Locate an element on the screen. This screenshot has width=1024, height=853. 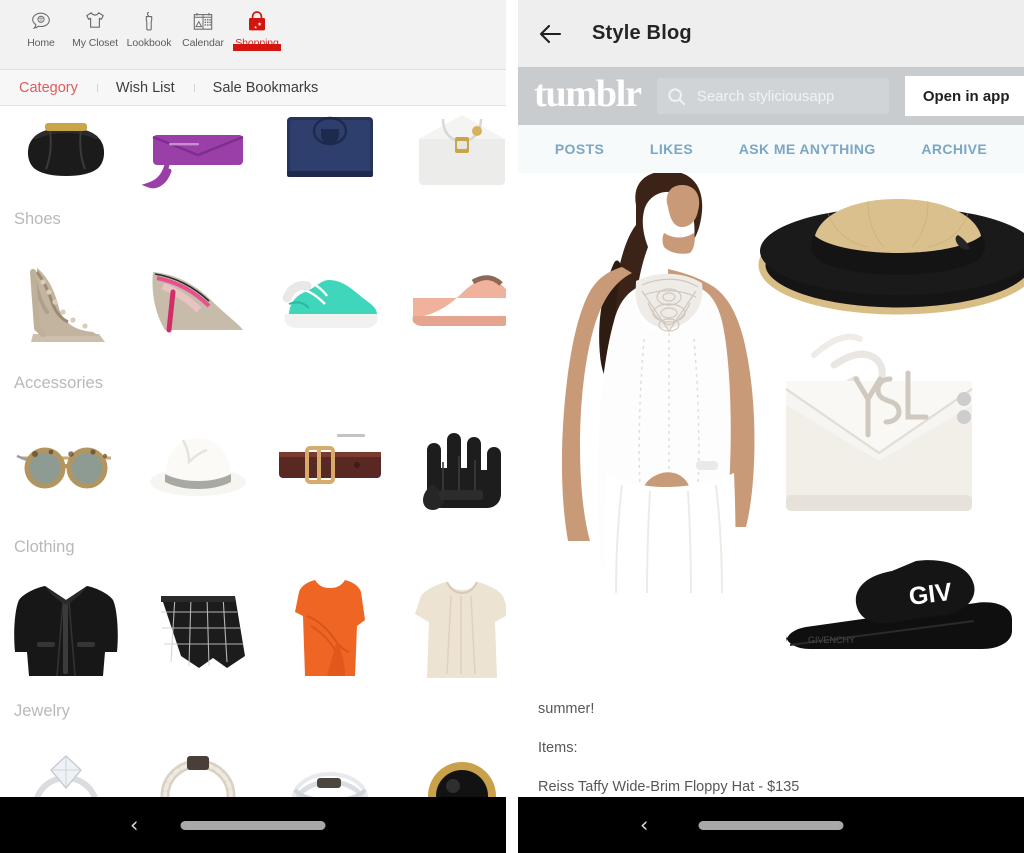
nav-item-calendar: Calendar is located at coordinates (203, 25).